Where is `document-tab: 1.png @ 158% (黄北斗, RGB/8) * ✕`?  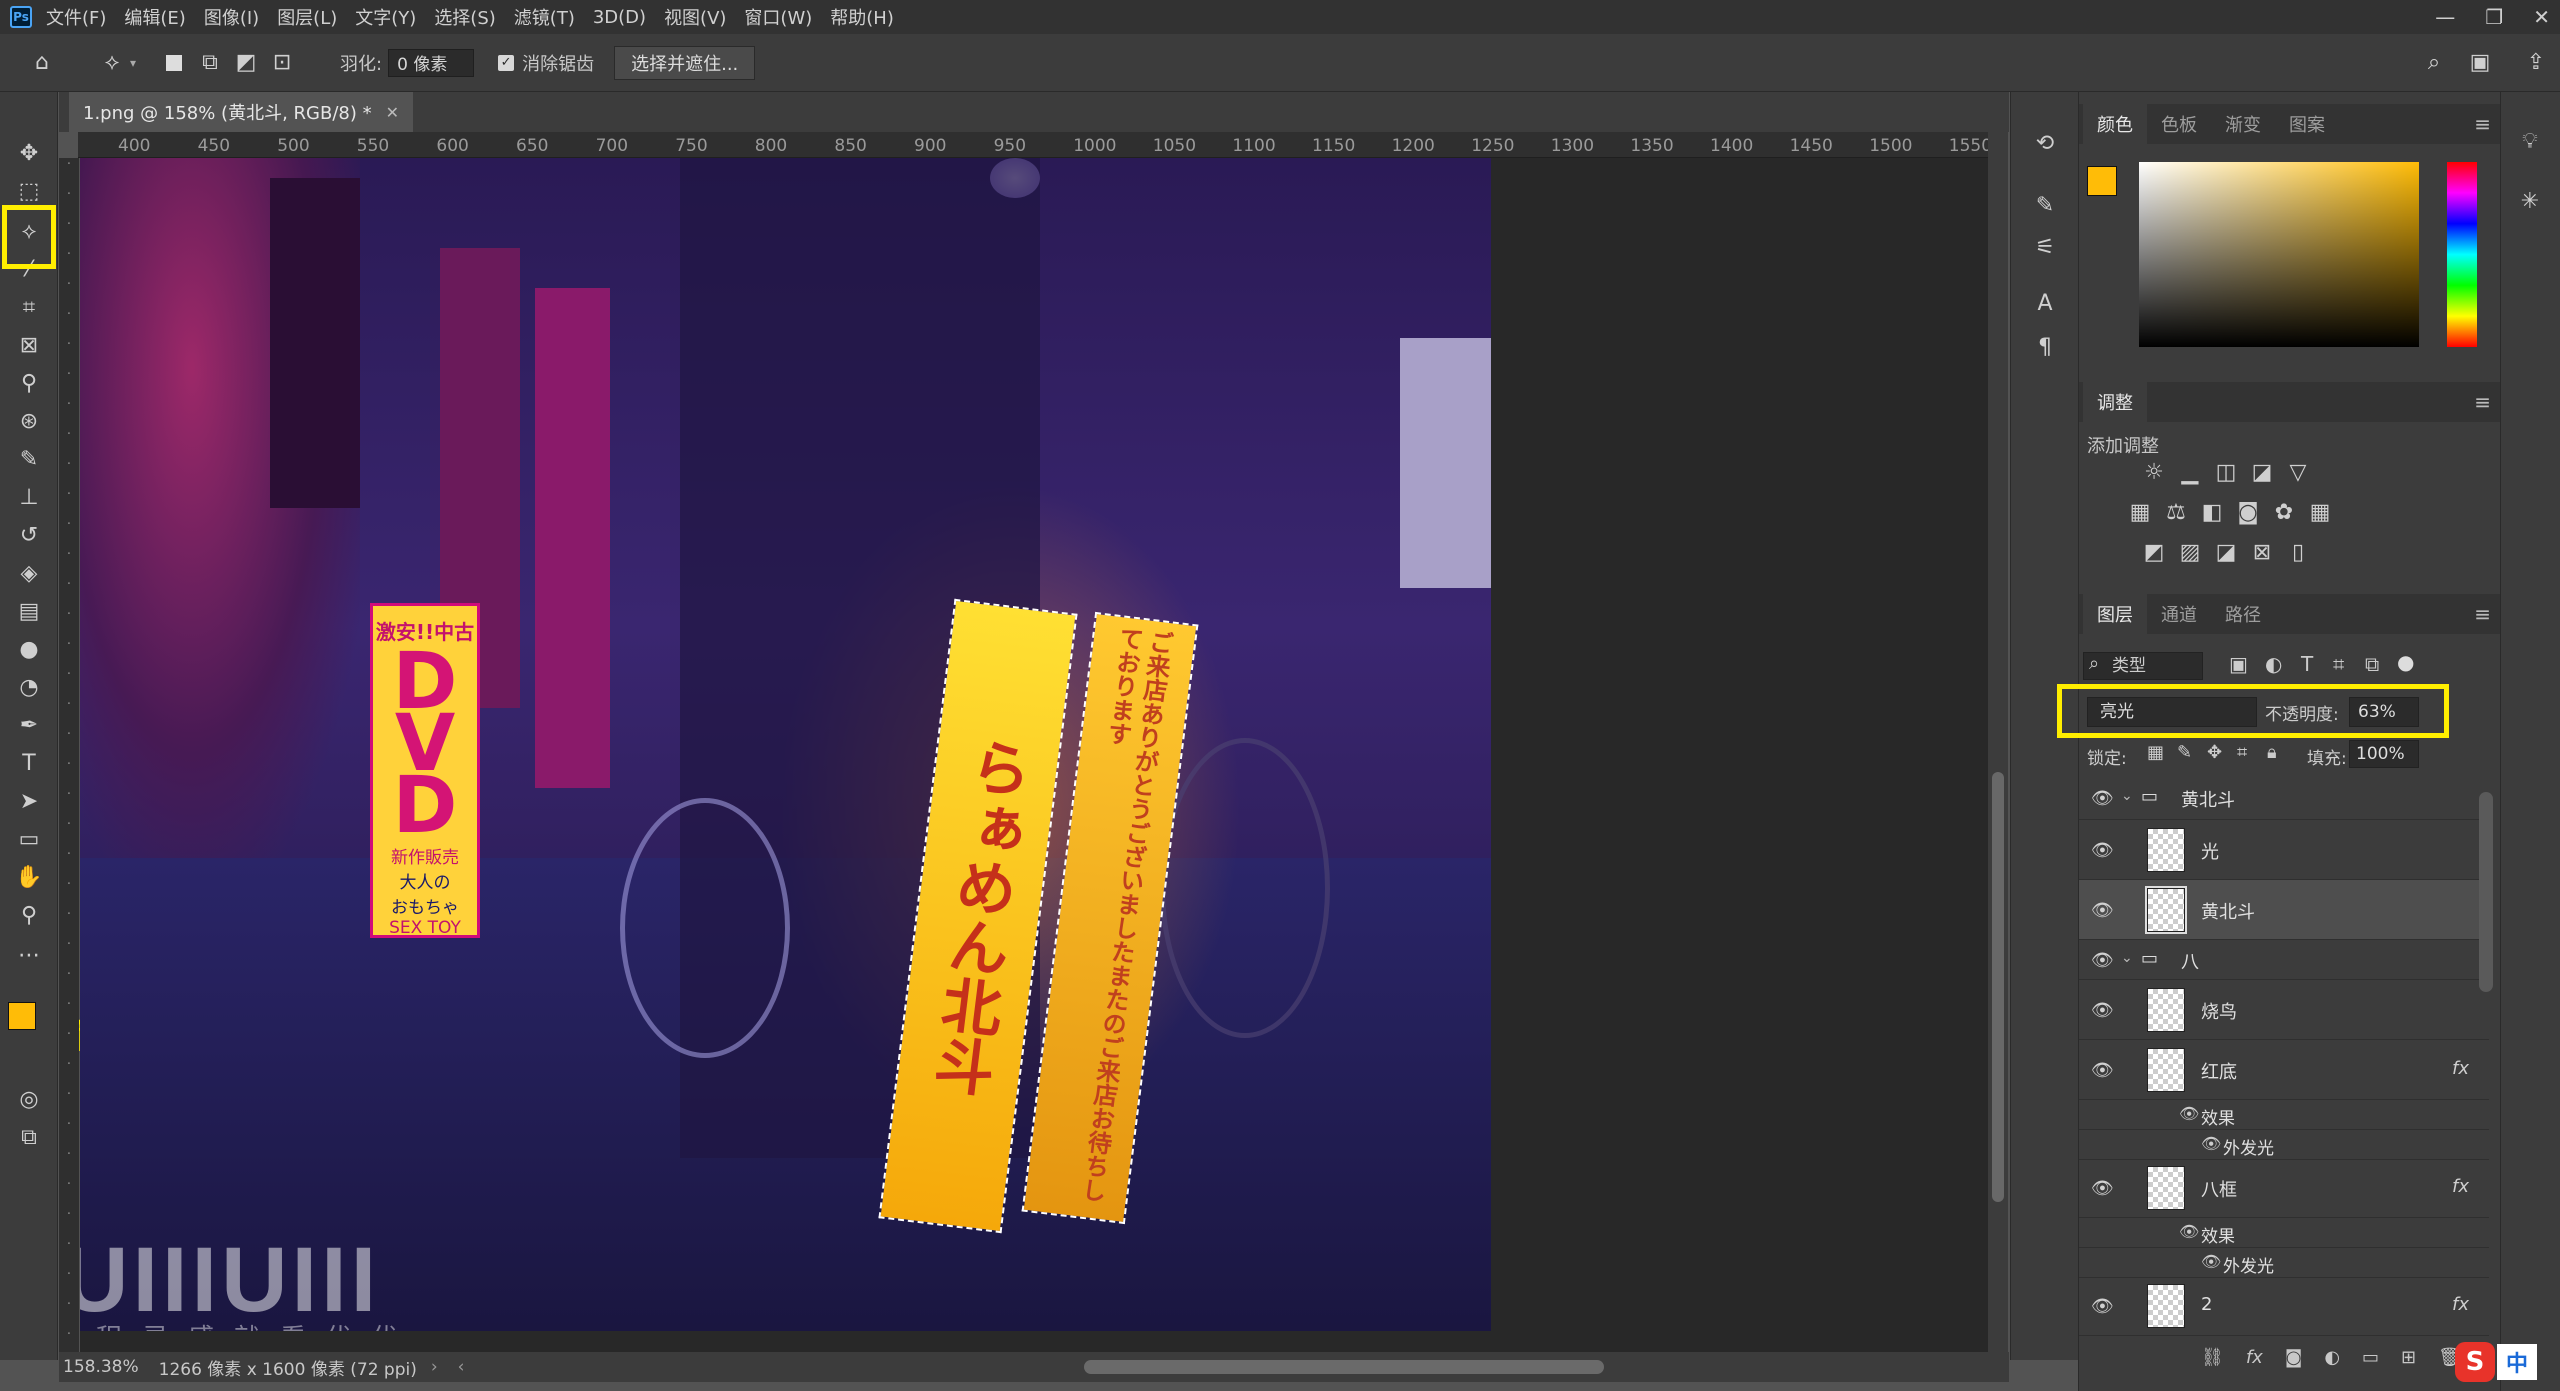 document-tab: 1.png @ 158% (黄北斗, RGB/8) * ✕ is located at coordinates (241, 112).